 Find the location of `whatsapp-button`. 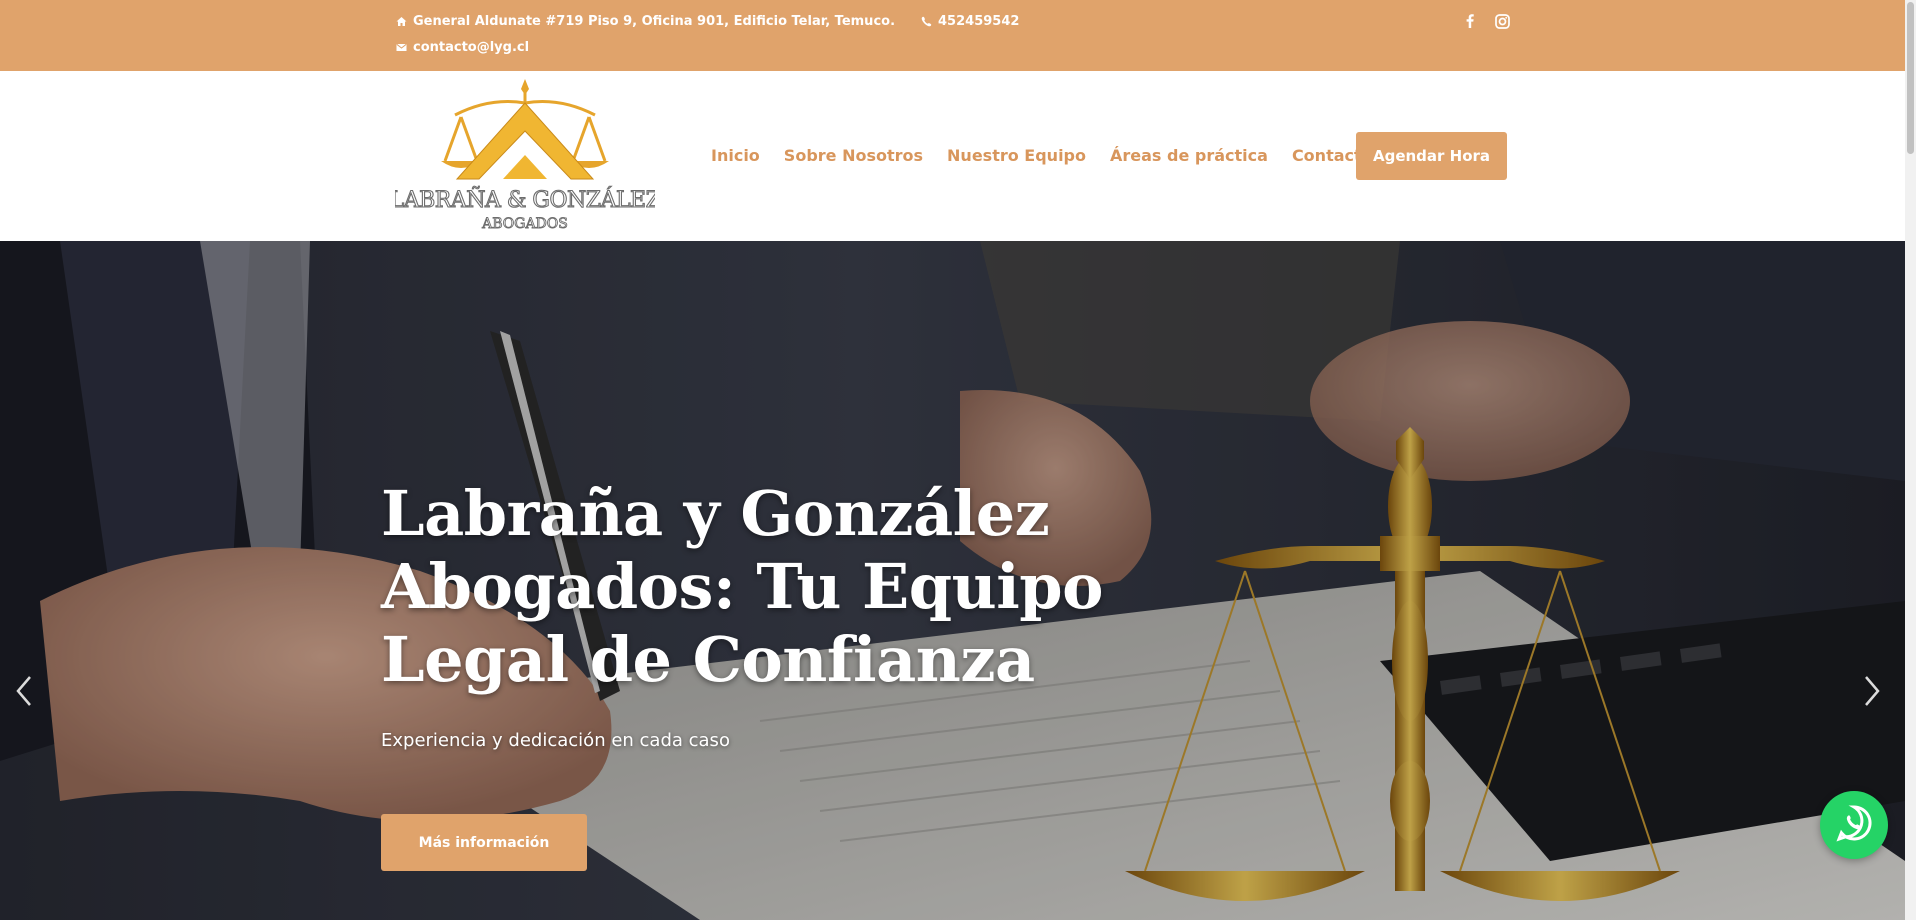

whatsapp-button is located at coordinates (1854, 825).